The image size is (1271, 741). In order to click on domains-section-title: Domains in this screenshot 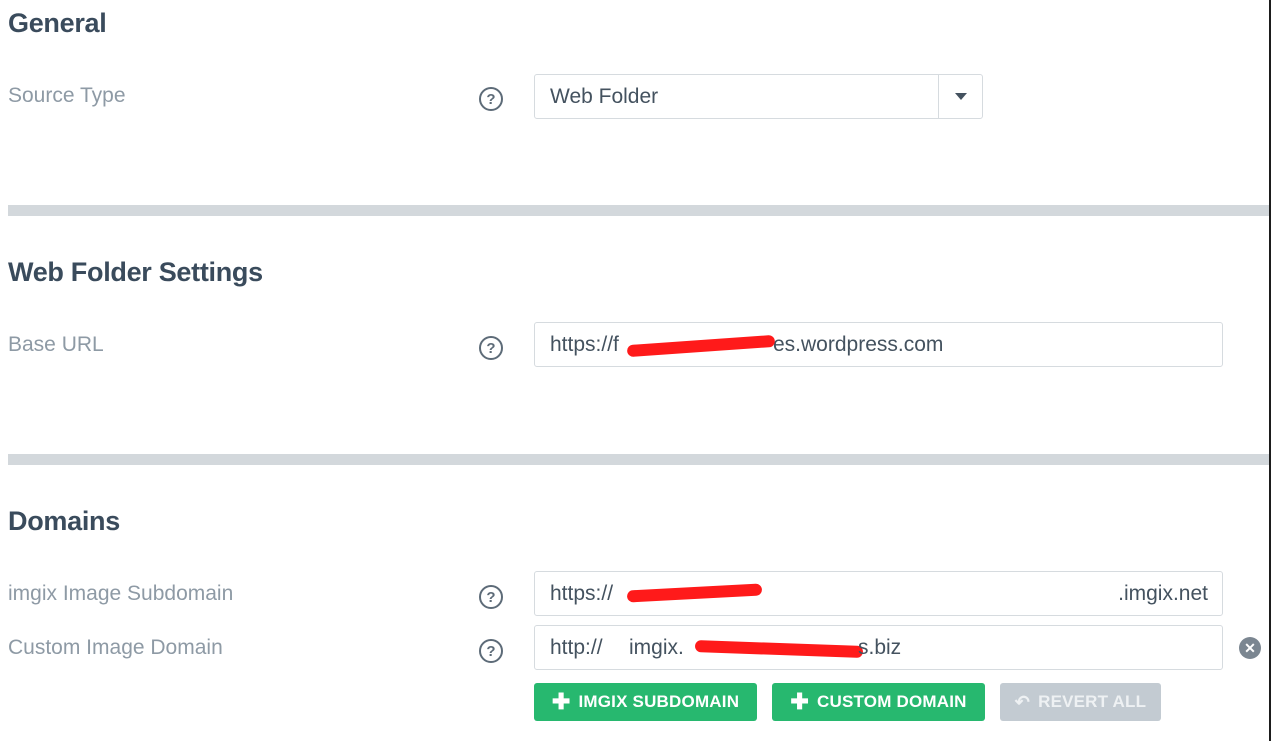, I will do `click(64, 521)`.